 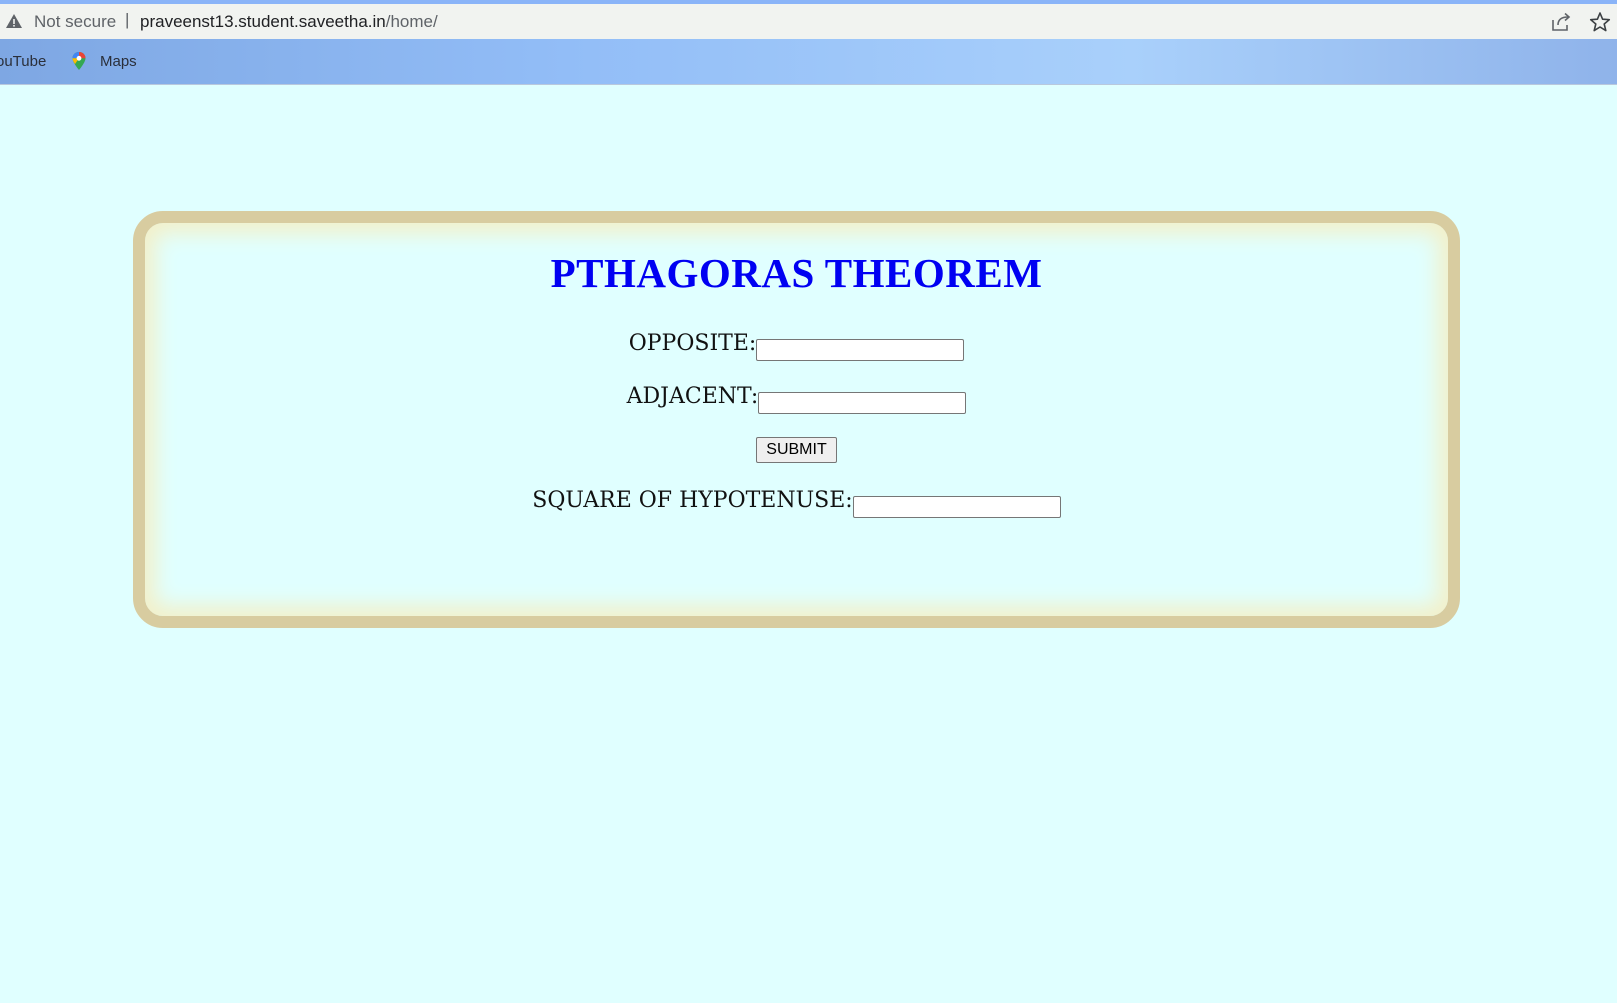 I want to click on url-host: praveenst13.student.saveetha.in, so click(x=263, y=21).